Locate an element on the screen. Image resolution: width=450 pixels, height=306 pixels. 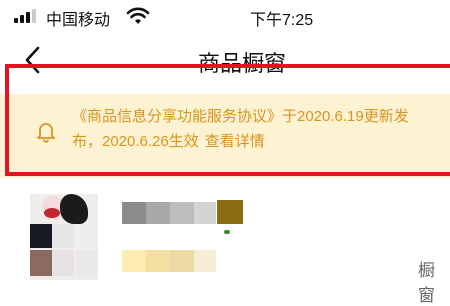
product-thumbnail is located at coordinates (64, 237).